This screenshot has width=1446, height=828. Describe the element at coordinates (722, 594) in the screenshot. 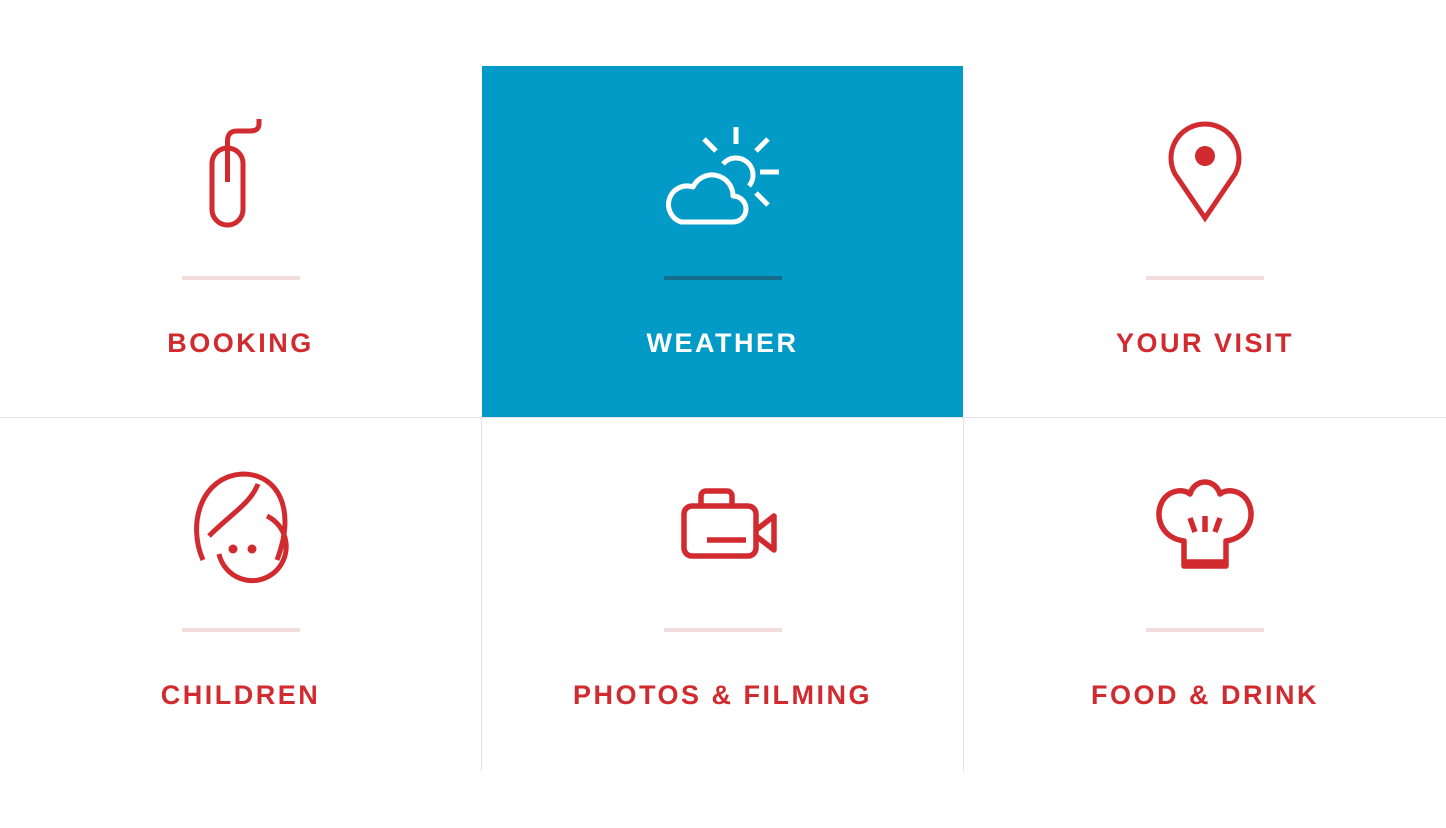

I see `tile-photos-filming: PHOTOS & FILMING` at that location.